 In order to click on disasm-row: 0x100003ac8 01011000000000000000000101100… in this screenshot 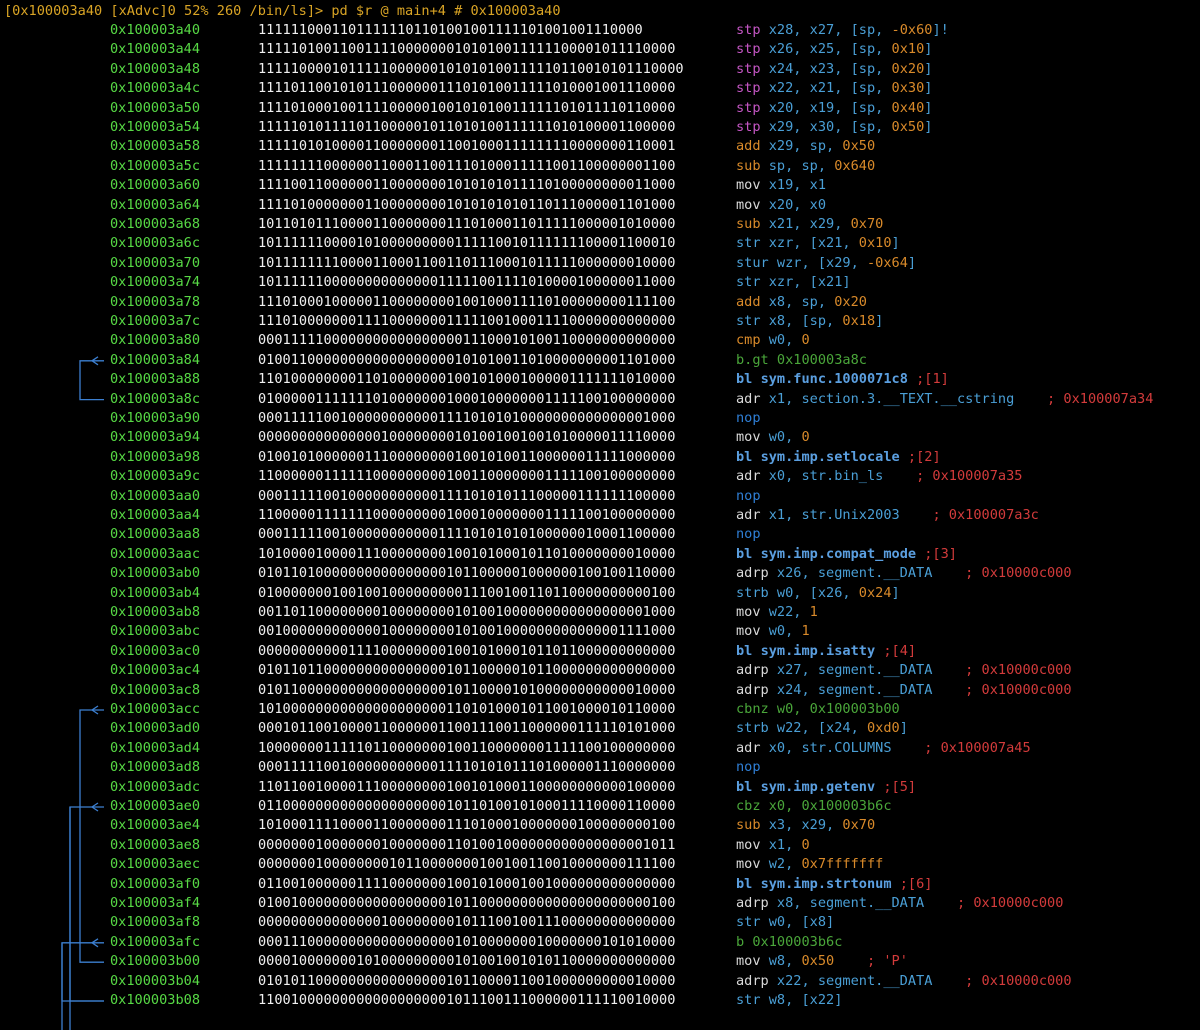, I will do `click(600, 690)`.